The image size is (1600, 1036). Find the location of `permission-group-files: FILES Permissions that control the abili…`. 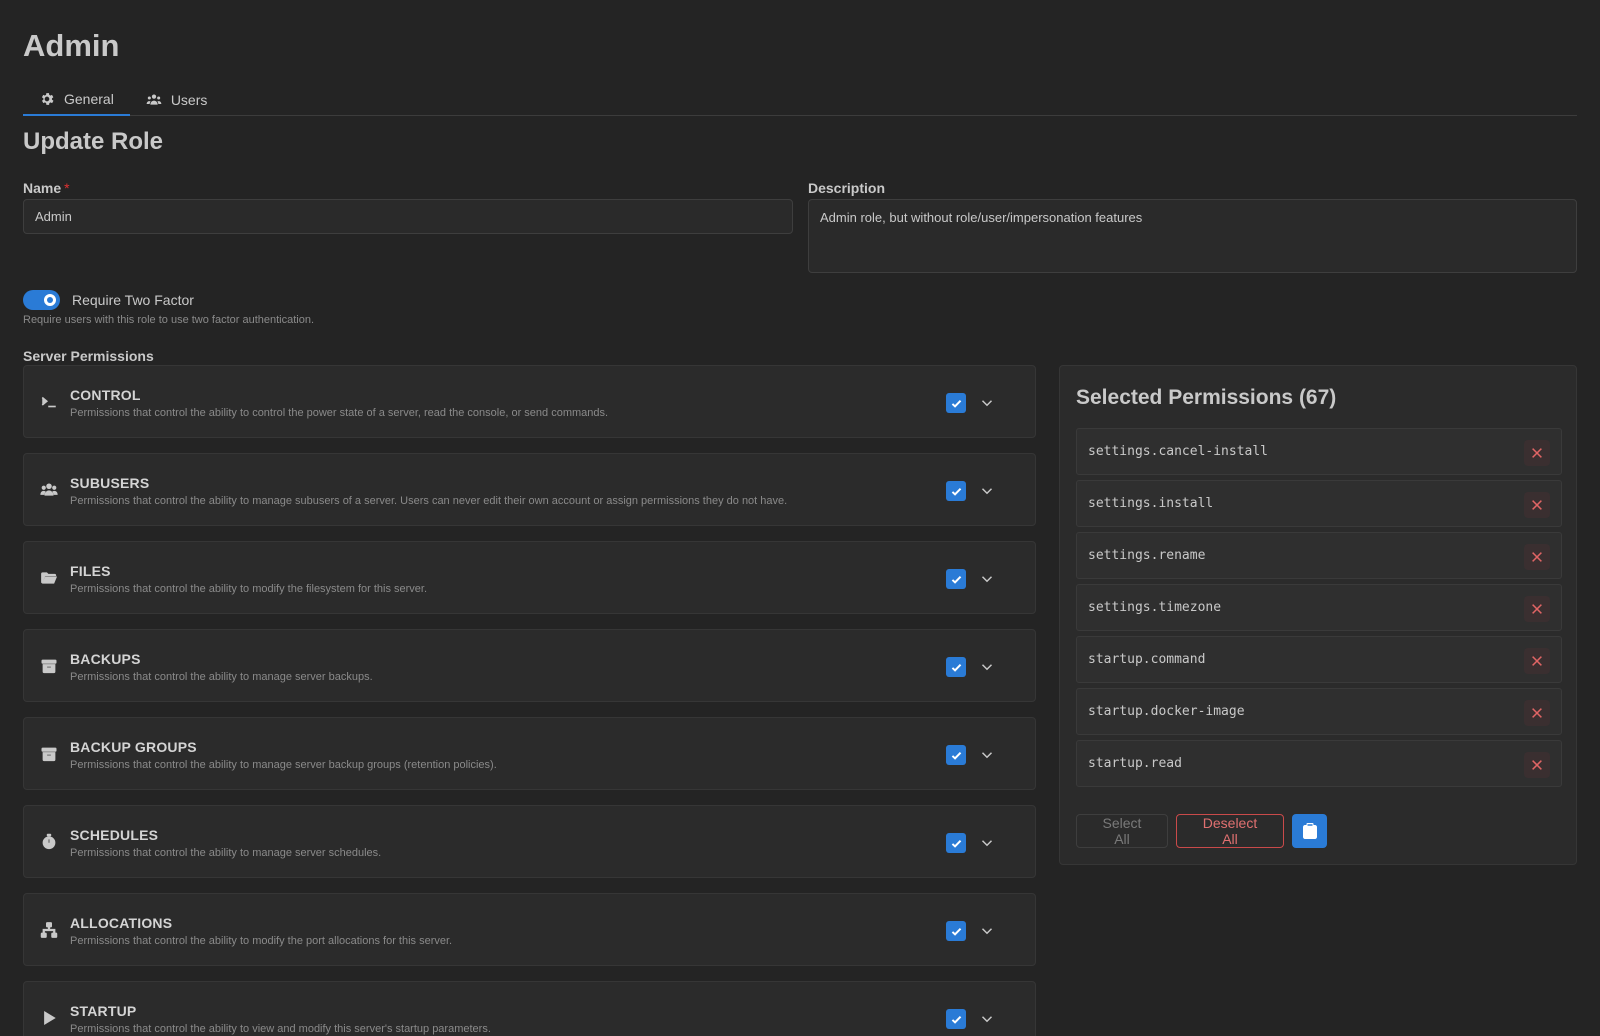

permission-group-files: FILES Permissions that control the abili… is located at coordinates (529, 577).